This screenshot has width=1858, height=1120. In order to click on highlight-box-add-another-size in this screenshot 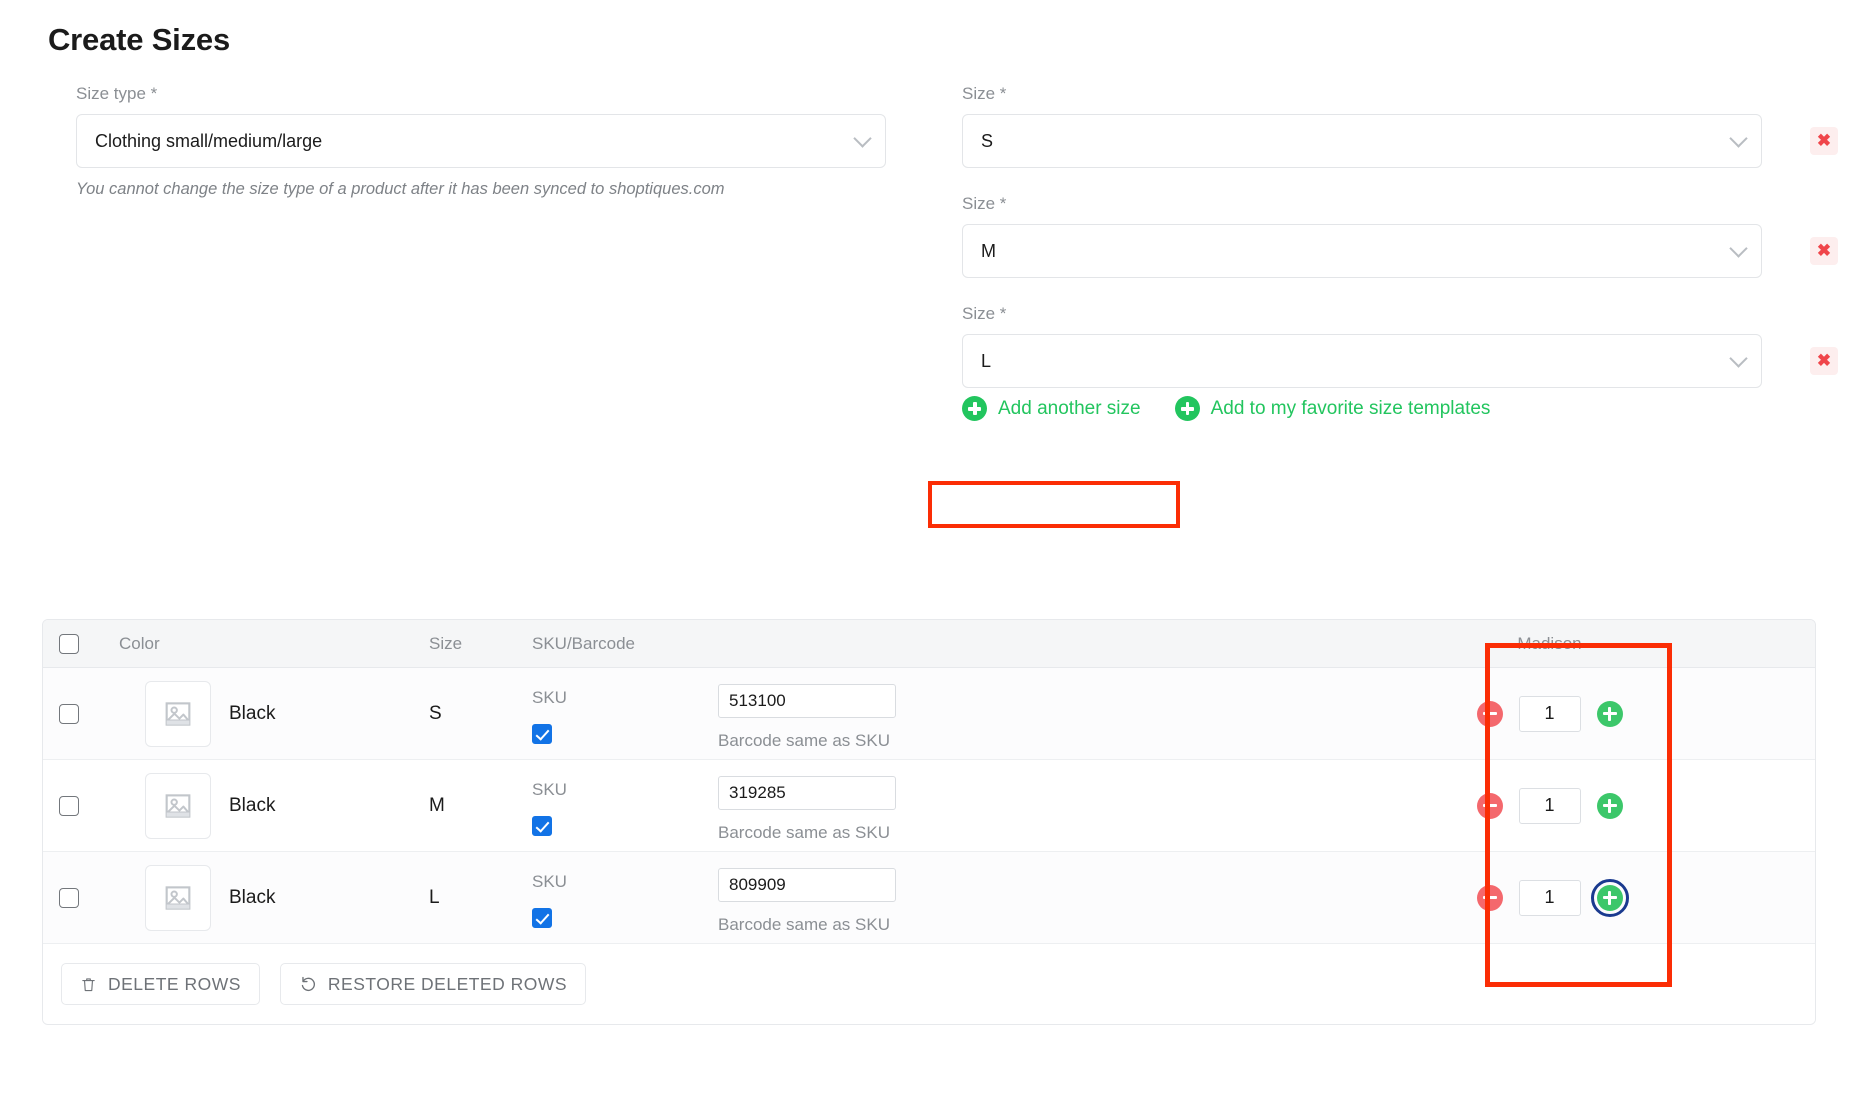, I will do `click(1054, 504)`.